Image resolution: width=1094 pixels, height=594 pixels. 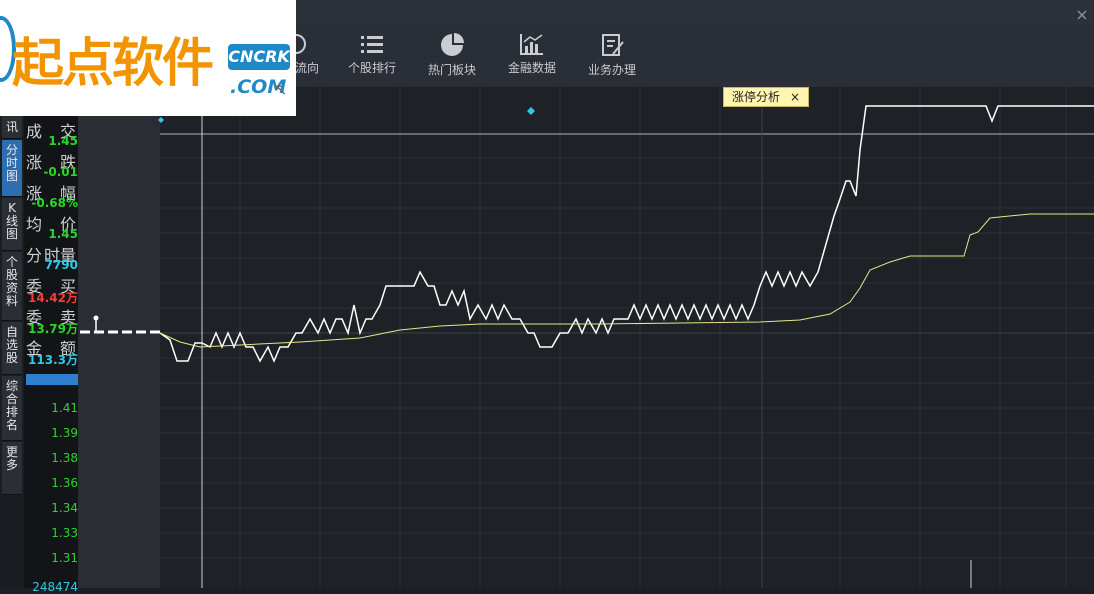 What do you see at coordinates (795, 97) in the screenshot?
I see `close-icon: ×` at bounding box center [795, 97].